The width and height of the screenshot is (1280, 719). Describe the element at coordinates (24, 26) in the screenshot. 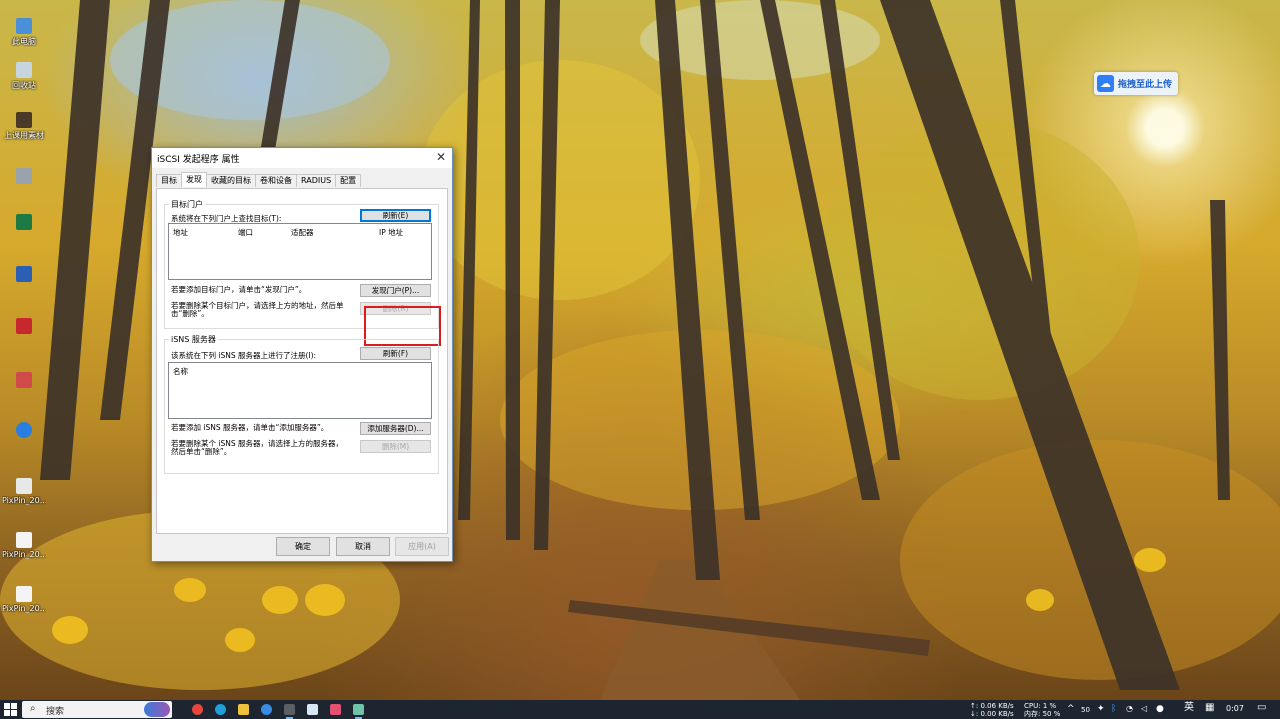

I see `computer-icon` at that location.